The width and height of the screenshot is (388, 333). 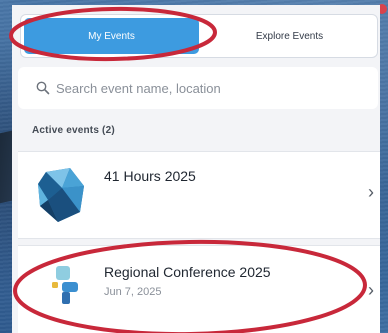 What do you see at coordinates (61, 195) in the screenshot?
I see `event-thumbnail-crystal` at bounding box center [61, 195].